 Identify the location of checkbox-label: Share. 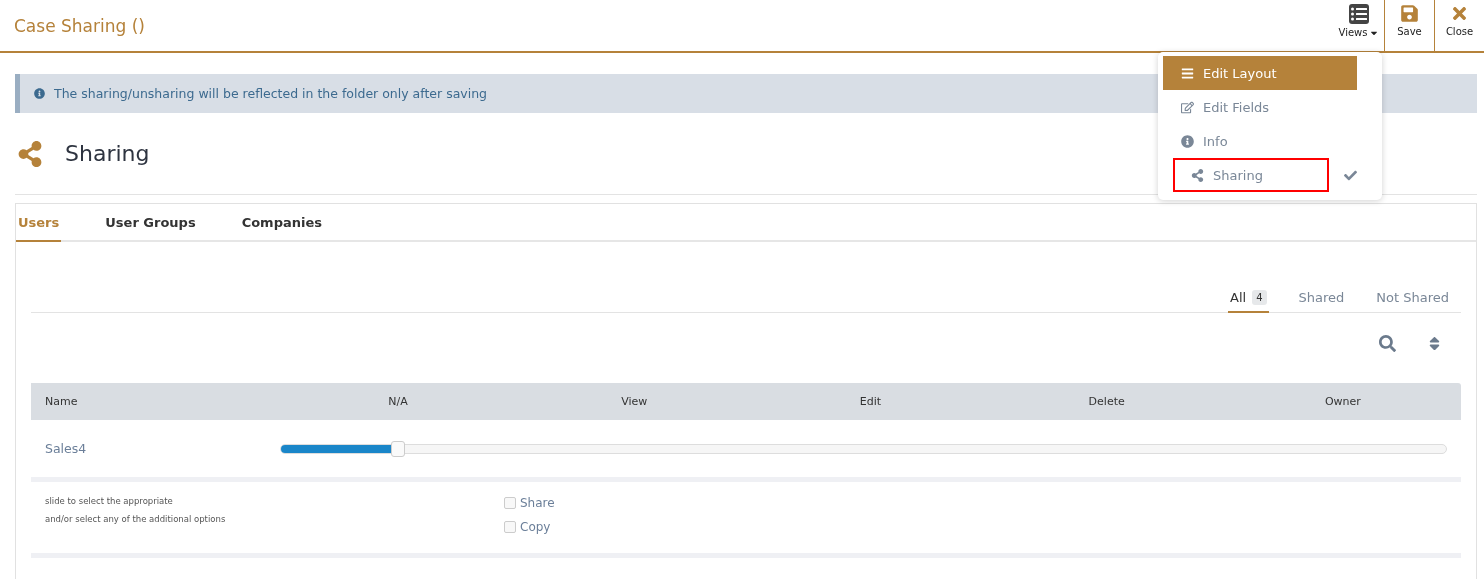
(537, 503).